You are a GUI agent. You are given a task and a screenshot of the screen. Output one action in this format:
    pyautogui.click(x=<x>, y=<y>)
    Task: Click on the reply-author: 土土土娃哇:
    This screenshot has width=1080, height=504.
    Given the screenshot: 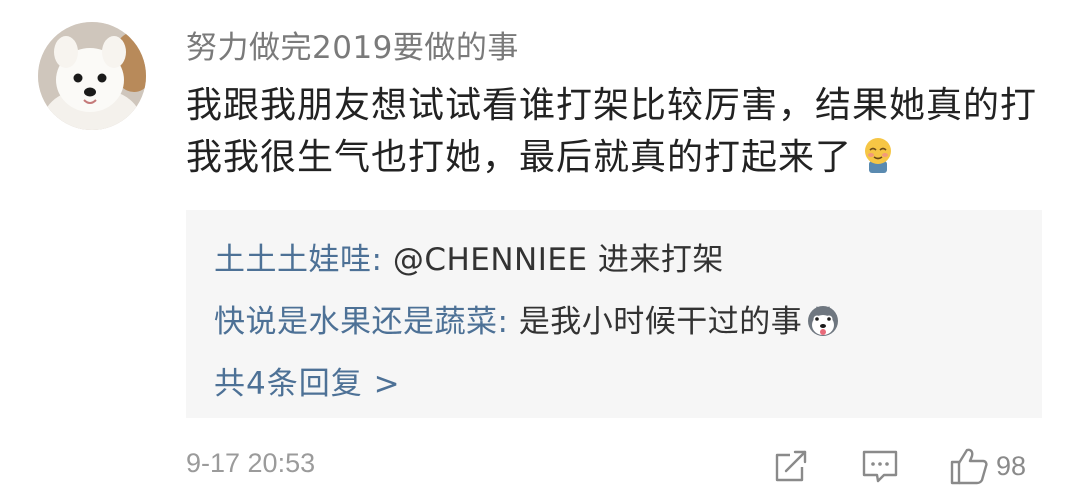 What is the action you would take?
    pyautogui.click(x=298, y=260)
    